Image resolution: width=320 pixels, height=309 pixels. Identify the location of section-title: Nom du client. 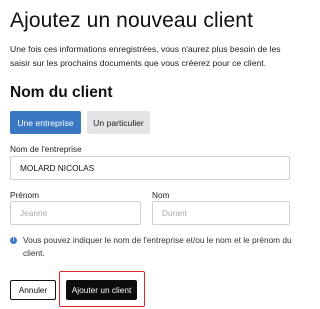
(61, 92).